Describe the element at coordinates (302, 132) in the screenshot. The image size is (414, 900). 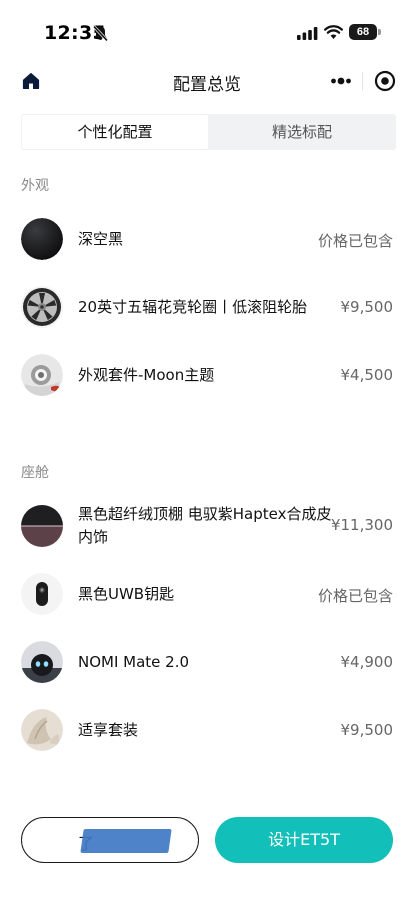
I see `tab-standard-config: 精选标配` at that location.